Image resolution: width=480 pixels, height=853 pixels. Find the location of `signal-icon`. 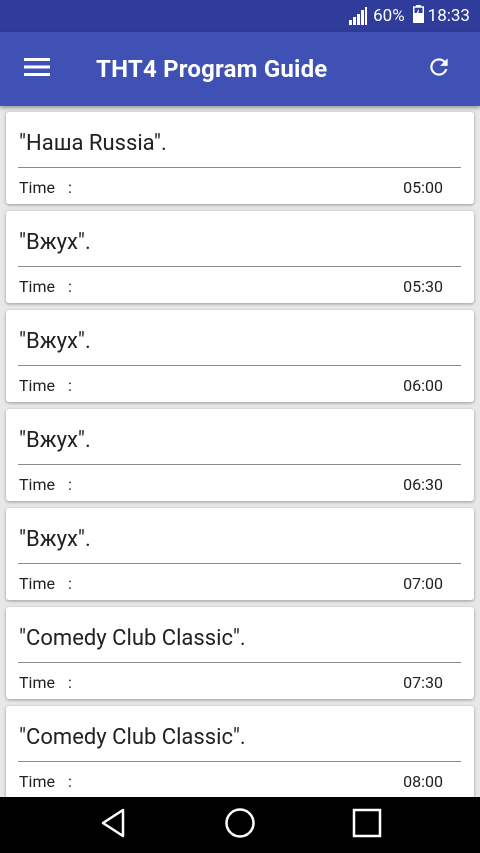

signal-icon is located at coordinates (358, 16).